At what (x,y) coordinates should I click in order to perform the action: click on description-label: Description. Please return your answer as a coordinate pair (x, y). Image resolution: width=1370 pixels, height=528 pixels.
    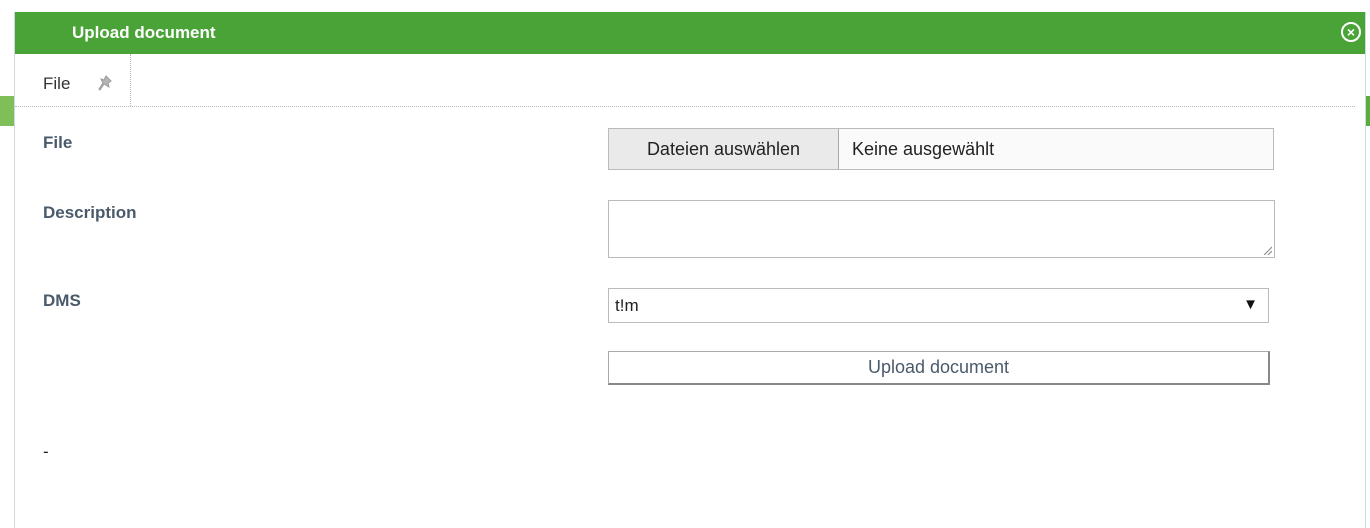
    Looking at the image, I should click on (90, 212).